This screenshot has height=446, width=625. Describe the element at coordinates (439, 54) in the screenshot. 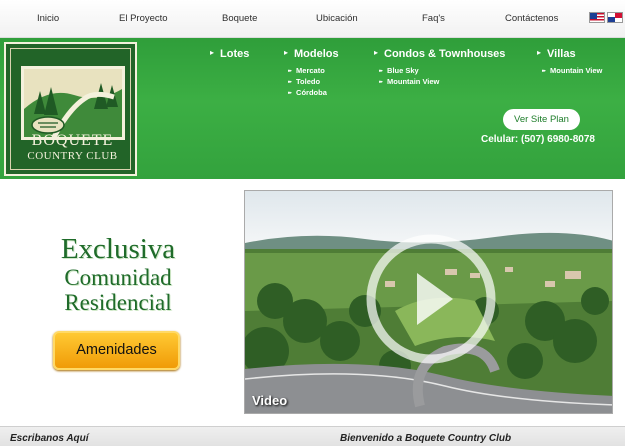

I see `menu-condos-townhouses: Condos & Townhouses` at that location.